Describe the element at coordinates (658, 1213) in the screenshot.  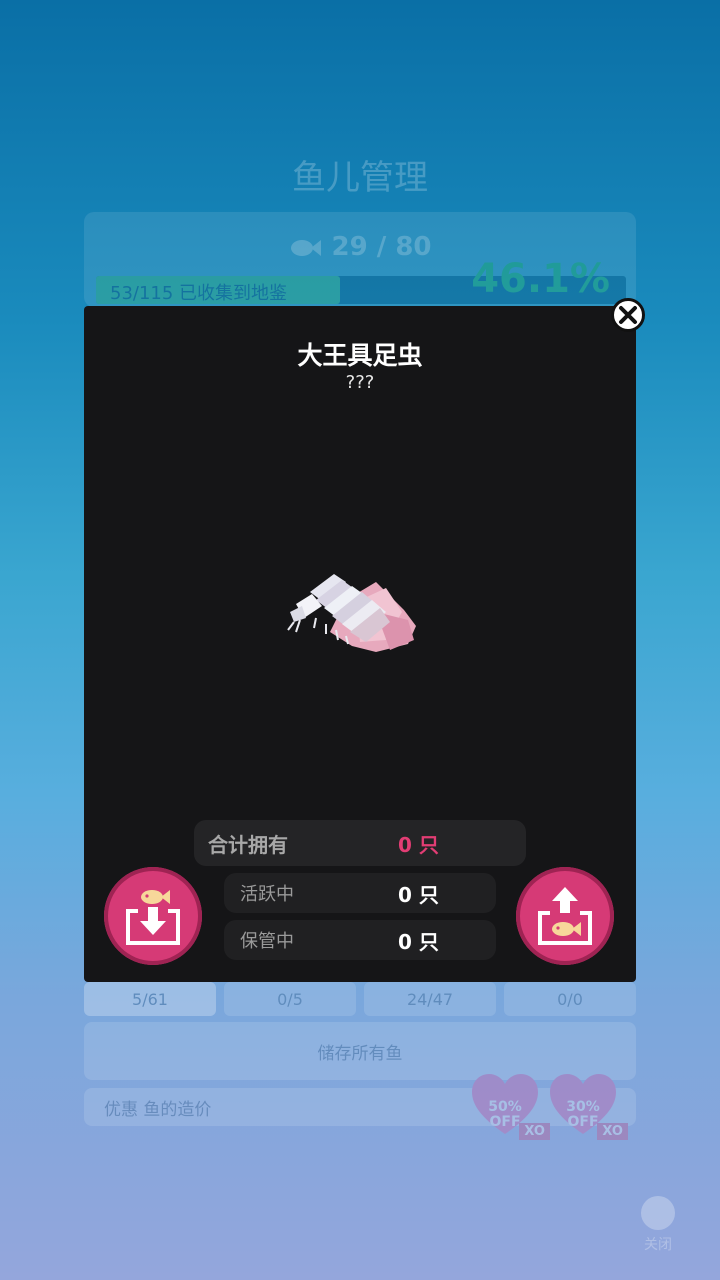
I see `arrow-right-icon` at that location.